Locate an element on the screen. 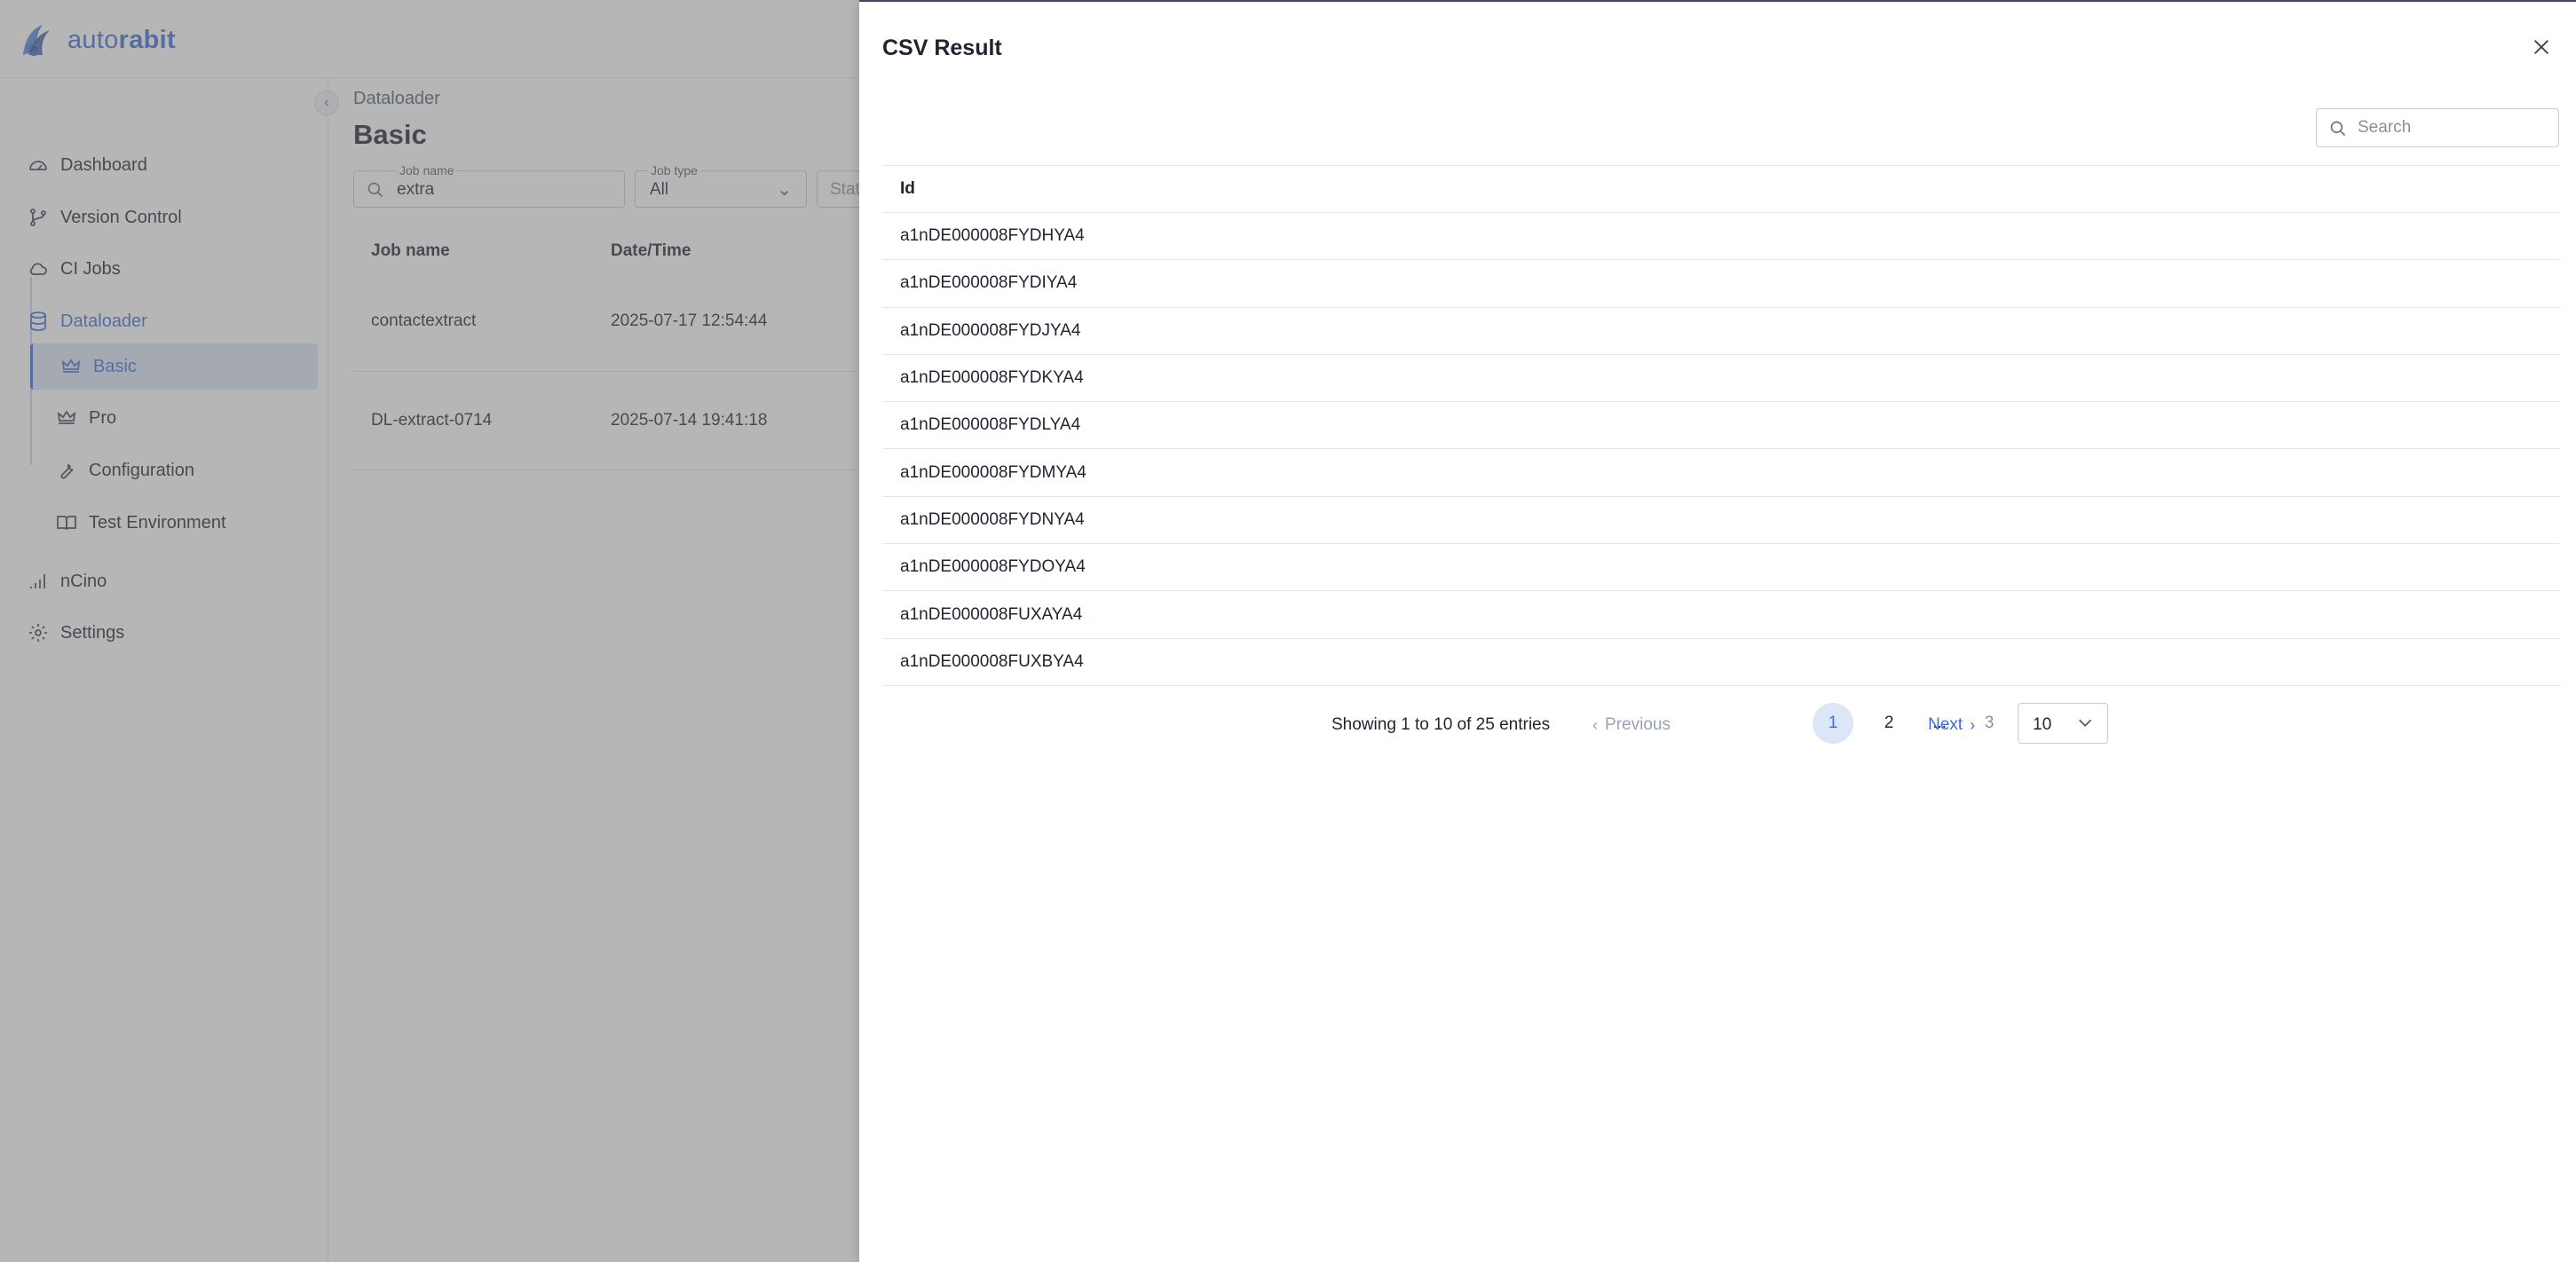  table-row: a1nDE000008FYDOYA4 is located at coordinates (1721, 568).